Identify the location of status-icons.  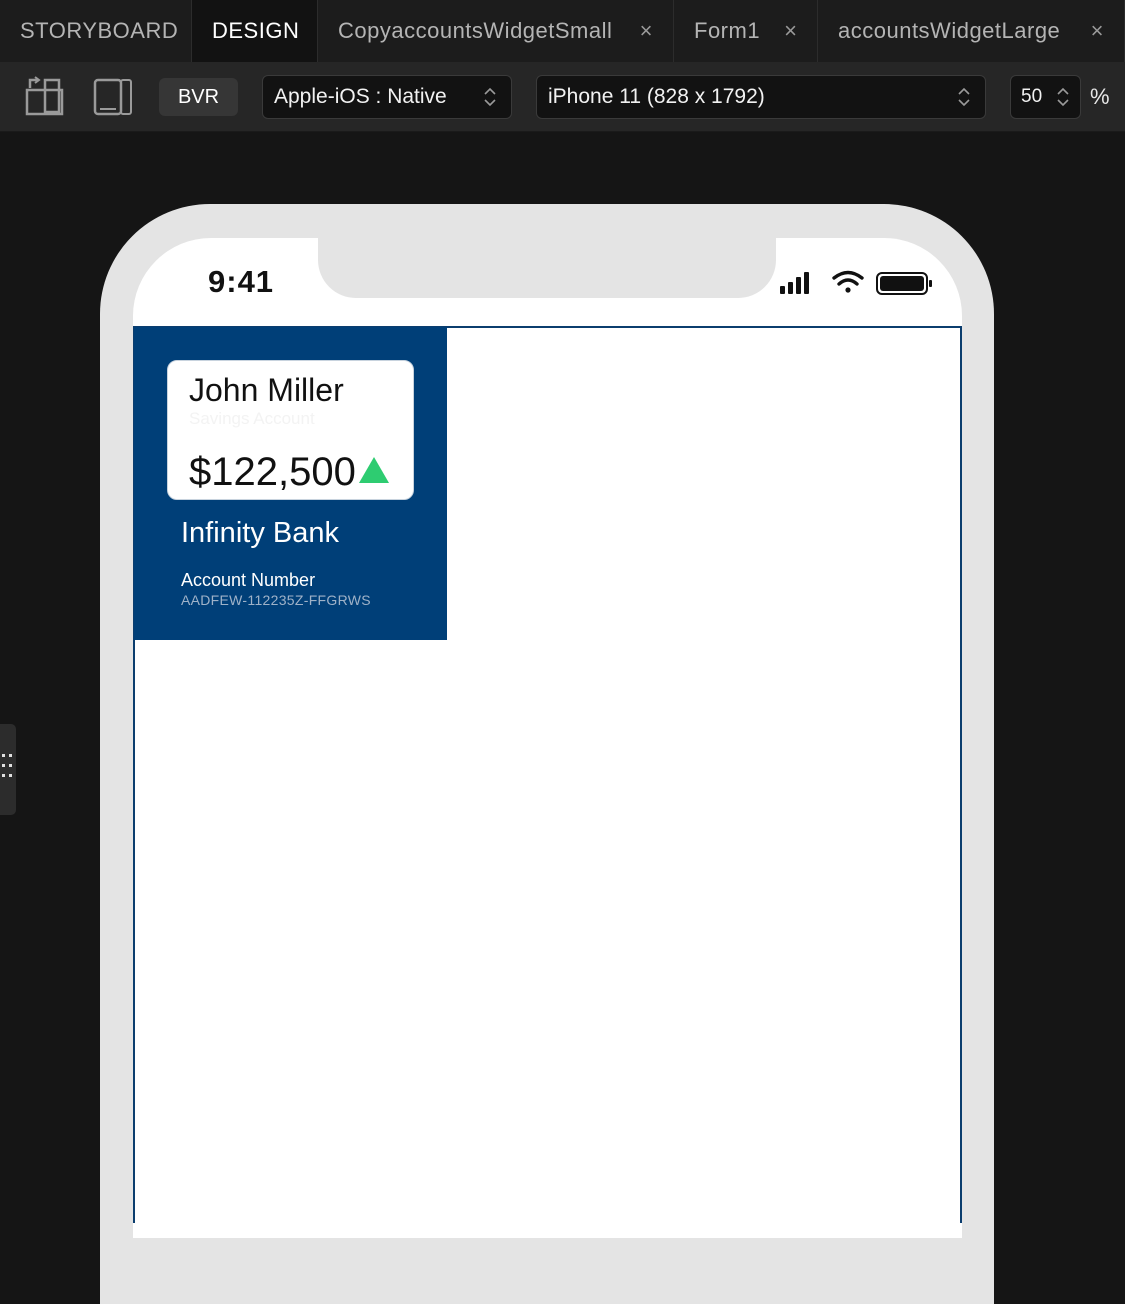
(855, 285).